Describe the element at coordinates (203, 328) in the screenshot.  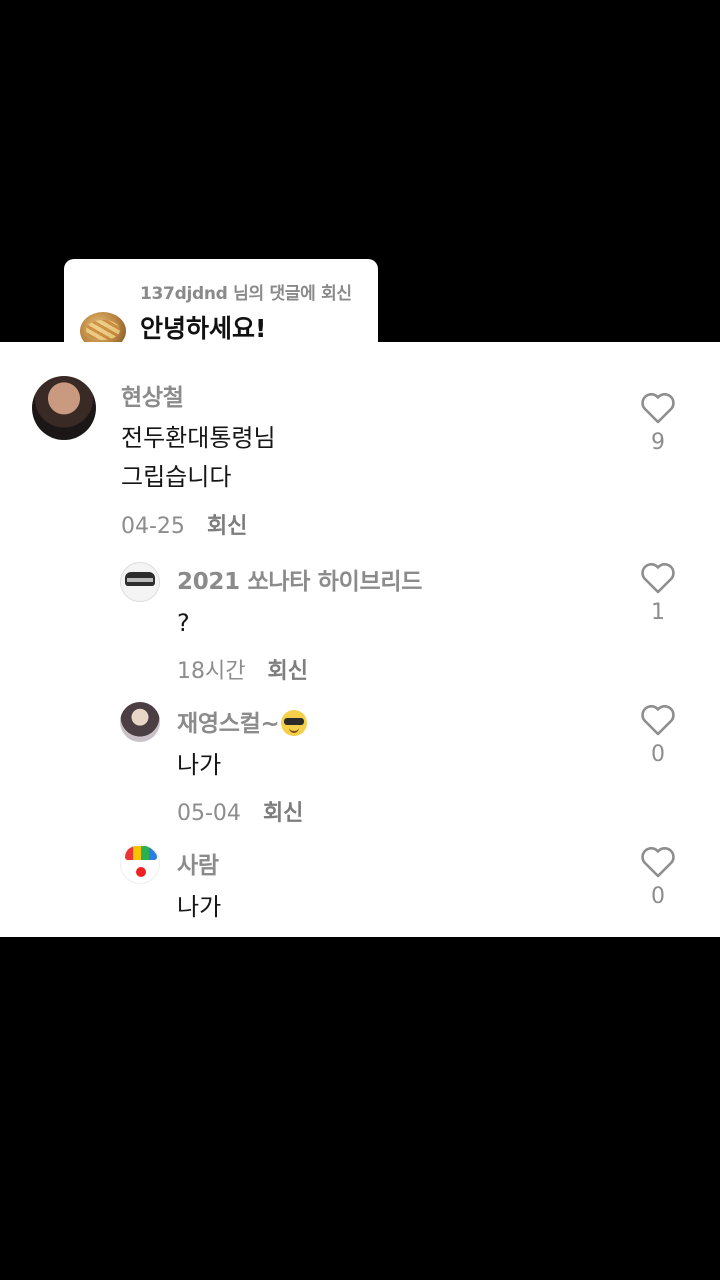
I see `reply-to-text: 안녕하세요!` at that location.